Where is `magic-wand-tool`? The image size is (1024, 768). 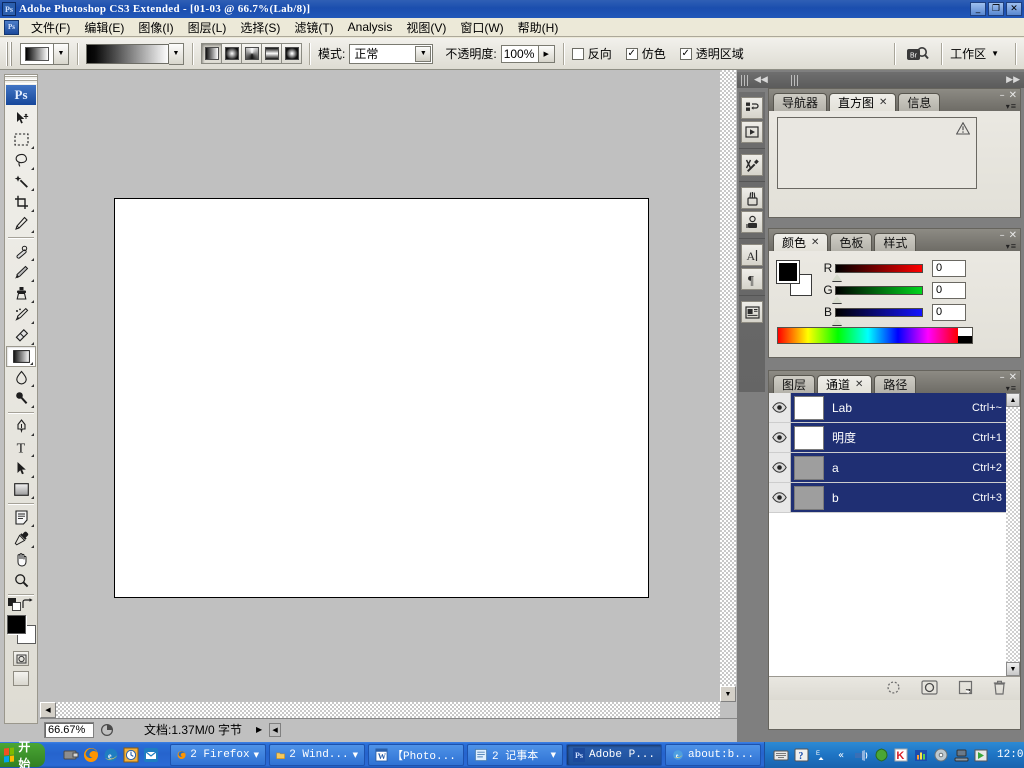 magic-wand-tool is located at coordinates (21, 181).